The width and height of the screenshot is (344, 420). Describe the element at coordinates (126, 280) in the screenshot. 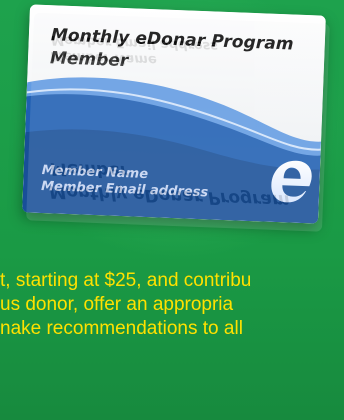

I see `overlay-line-1-text: t, starting at $25, and contribu` at that location.